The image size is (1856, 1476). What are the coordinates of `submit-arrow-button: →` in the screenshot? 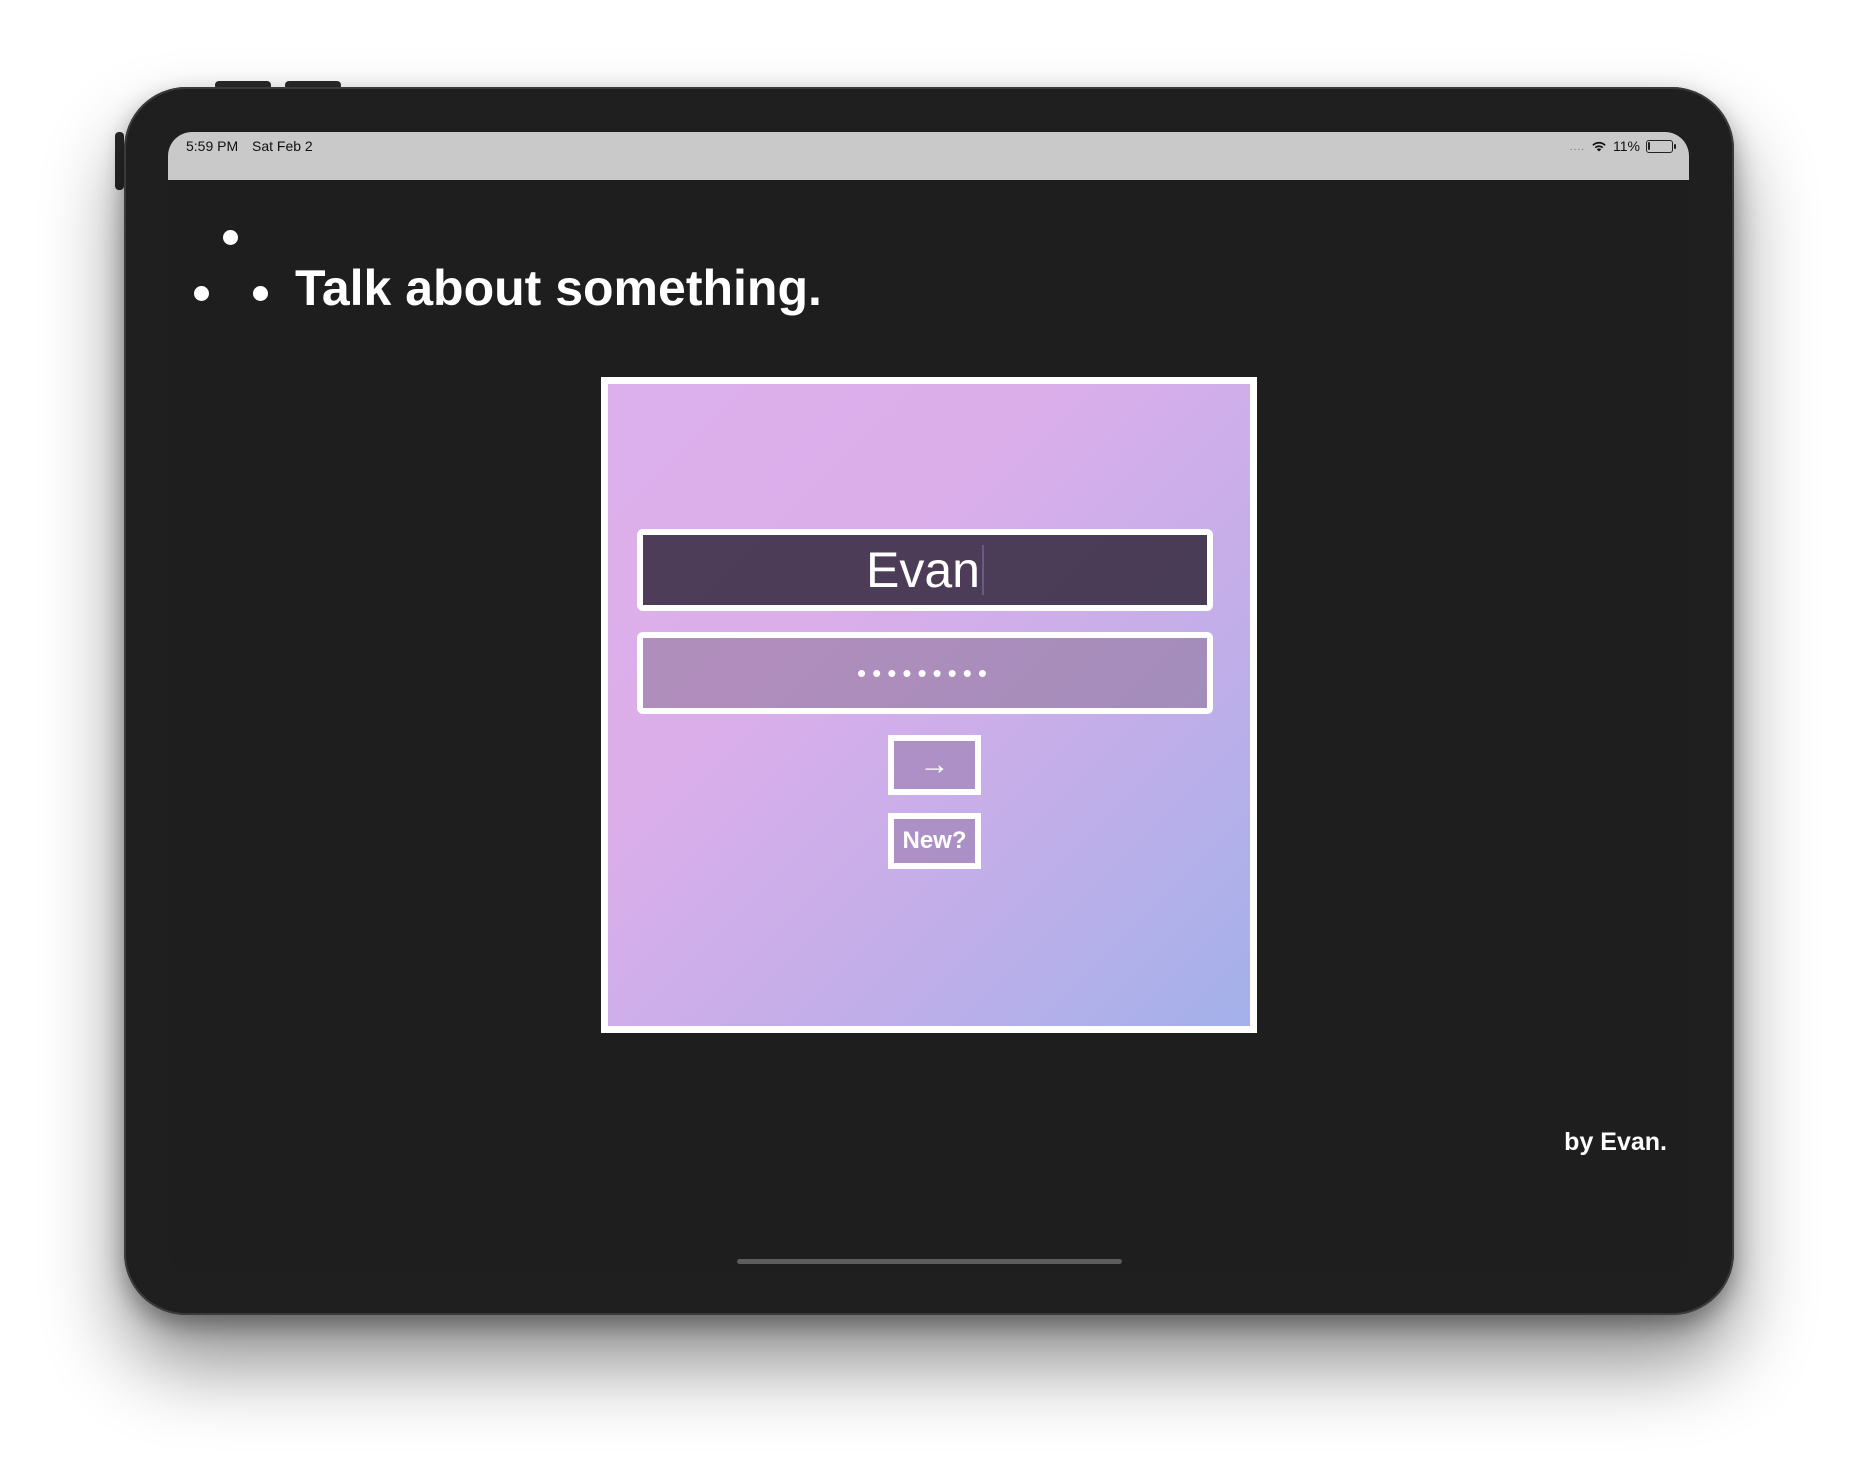 It's located at (934, 765).